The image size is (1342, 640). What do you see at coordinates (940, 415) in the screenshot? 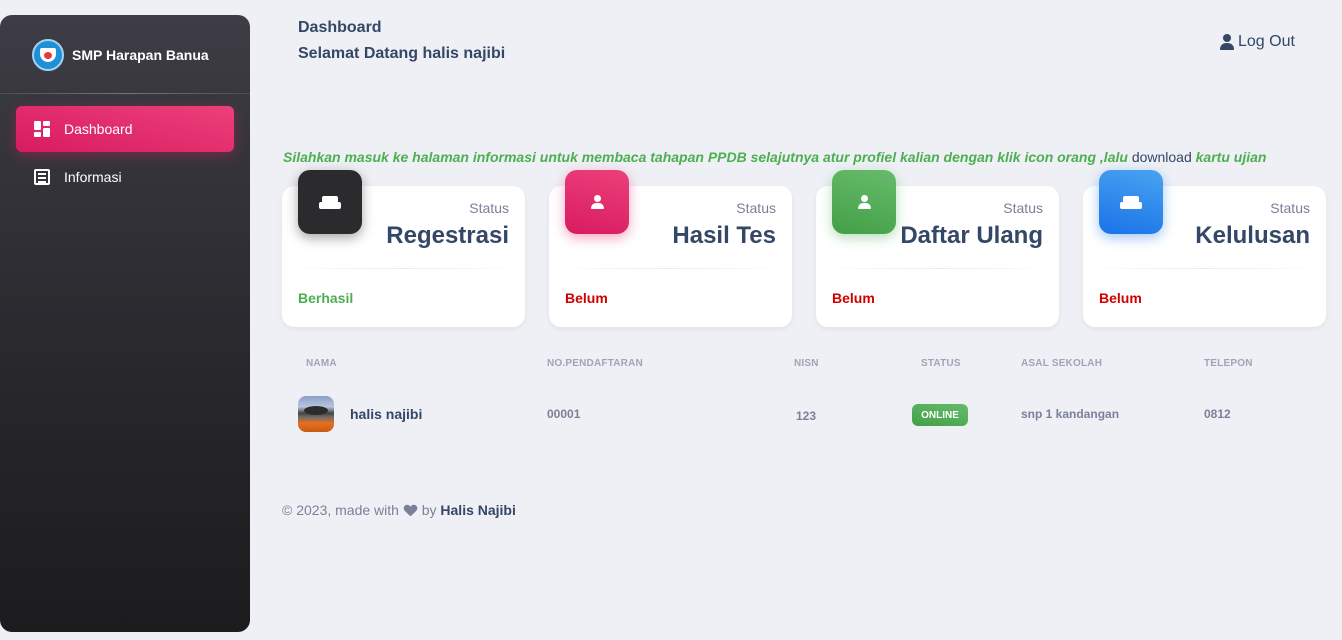
I see `status-badge: ONLINE` at bounding box center [940, 415].